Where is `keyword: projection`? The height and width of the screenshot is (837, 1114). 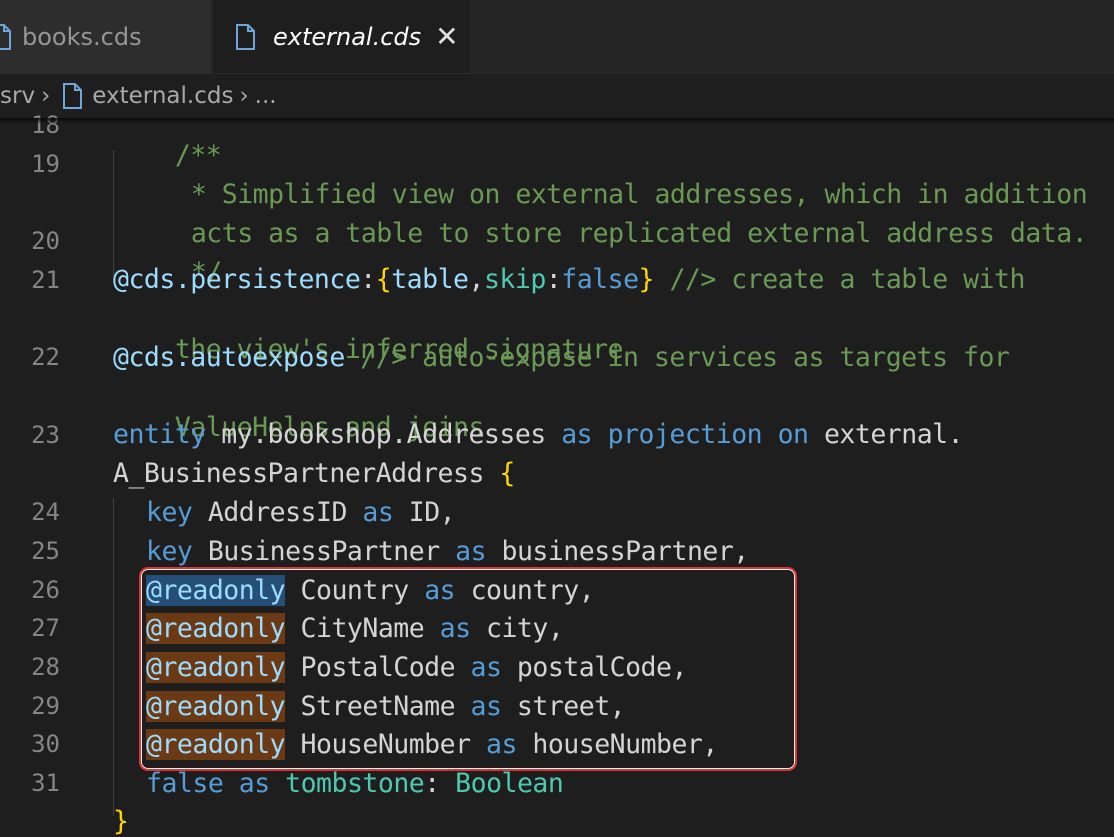 keyword: projection is located at coordinates (685, 434).